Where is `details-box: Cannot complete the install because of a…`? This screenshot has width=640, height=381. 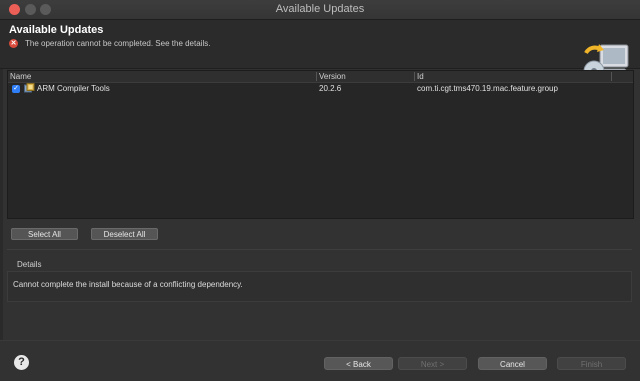 details-box: Cannot complete the install because of a… is located at coordinates (319, 286).